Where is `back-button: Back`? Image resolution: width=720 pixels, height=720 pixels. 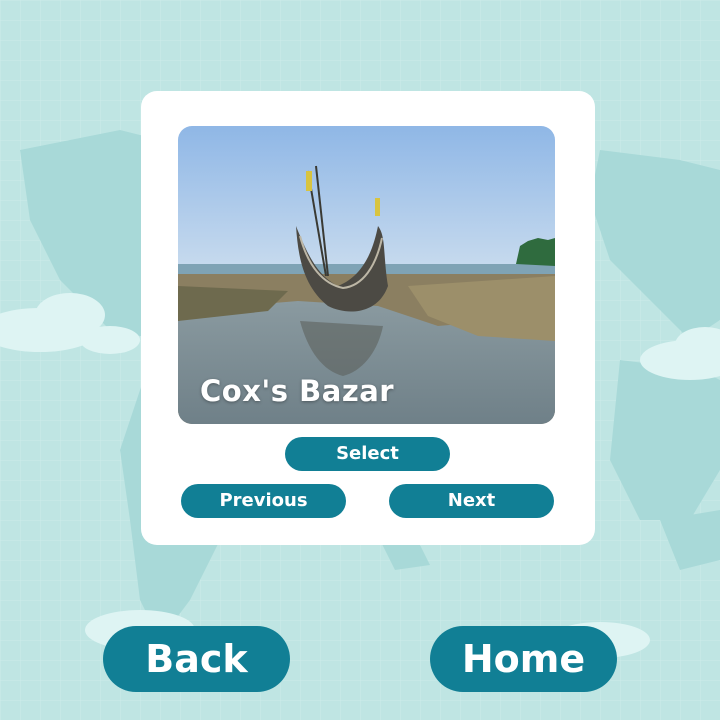 back-button: Back is located at coordinates (196, 659).